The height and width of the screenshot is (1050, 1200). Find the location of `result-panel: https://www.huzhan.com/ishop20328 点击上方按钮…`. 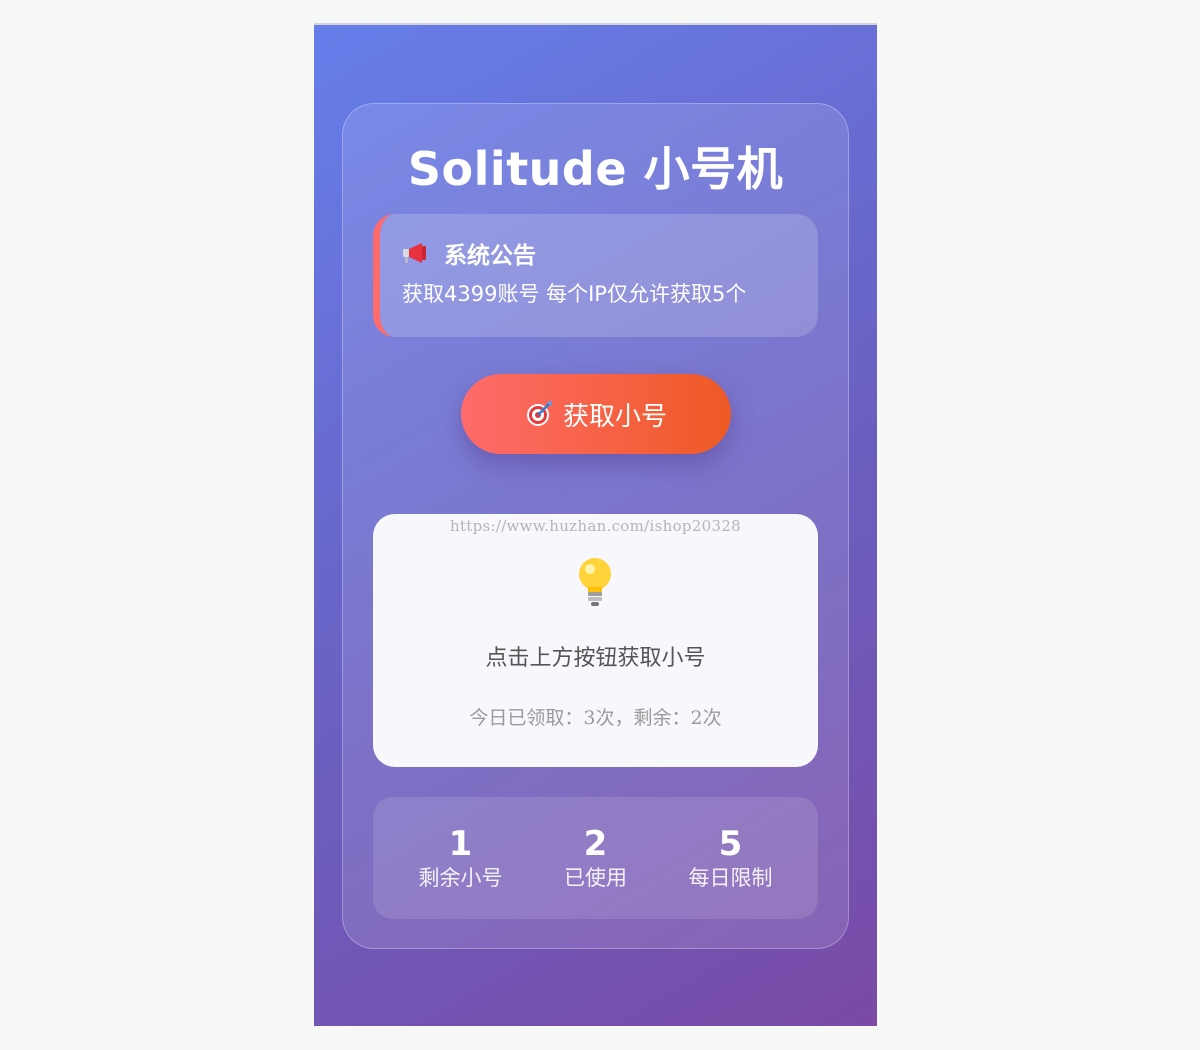

result-panel: https://www.huzhan.com/ishop20328 点击上方按钮… is located at coordinates (595, 640).